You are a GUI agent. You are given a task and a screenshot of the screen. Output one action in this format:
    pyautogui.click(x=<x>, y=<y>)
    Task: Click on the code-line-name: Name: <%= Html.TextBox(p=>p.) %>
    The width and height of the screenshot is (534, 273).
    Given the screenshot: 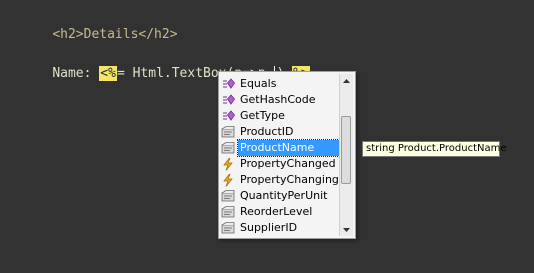 What is the action you would take?
    pyautogui.click(x=165, y=65)
    